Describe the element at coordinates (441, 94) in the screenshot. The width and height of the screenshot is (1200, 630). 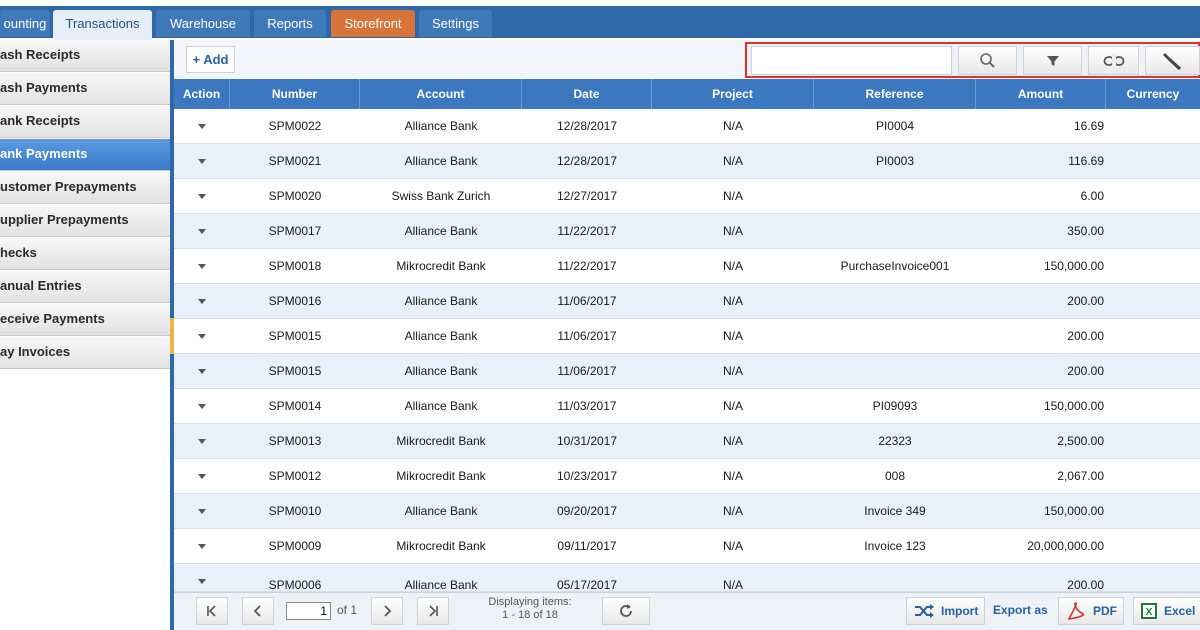
I see `column-header-account: Account` at that location.